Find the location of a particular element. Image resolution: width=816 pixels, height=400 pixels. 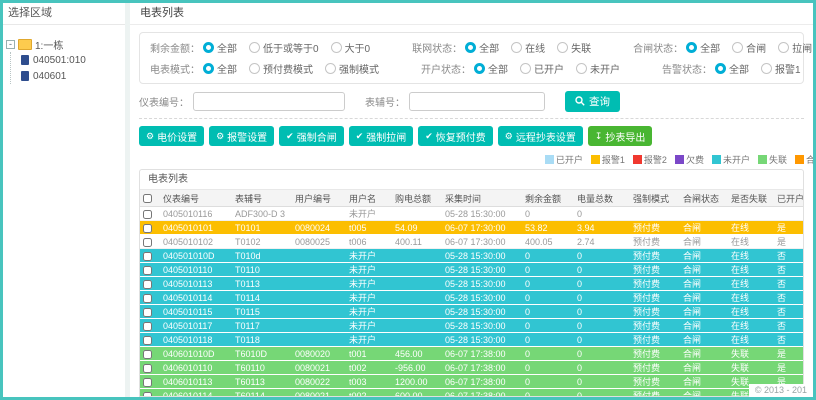

radio-option: 大于0 is located at coordinates (350, 47).